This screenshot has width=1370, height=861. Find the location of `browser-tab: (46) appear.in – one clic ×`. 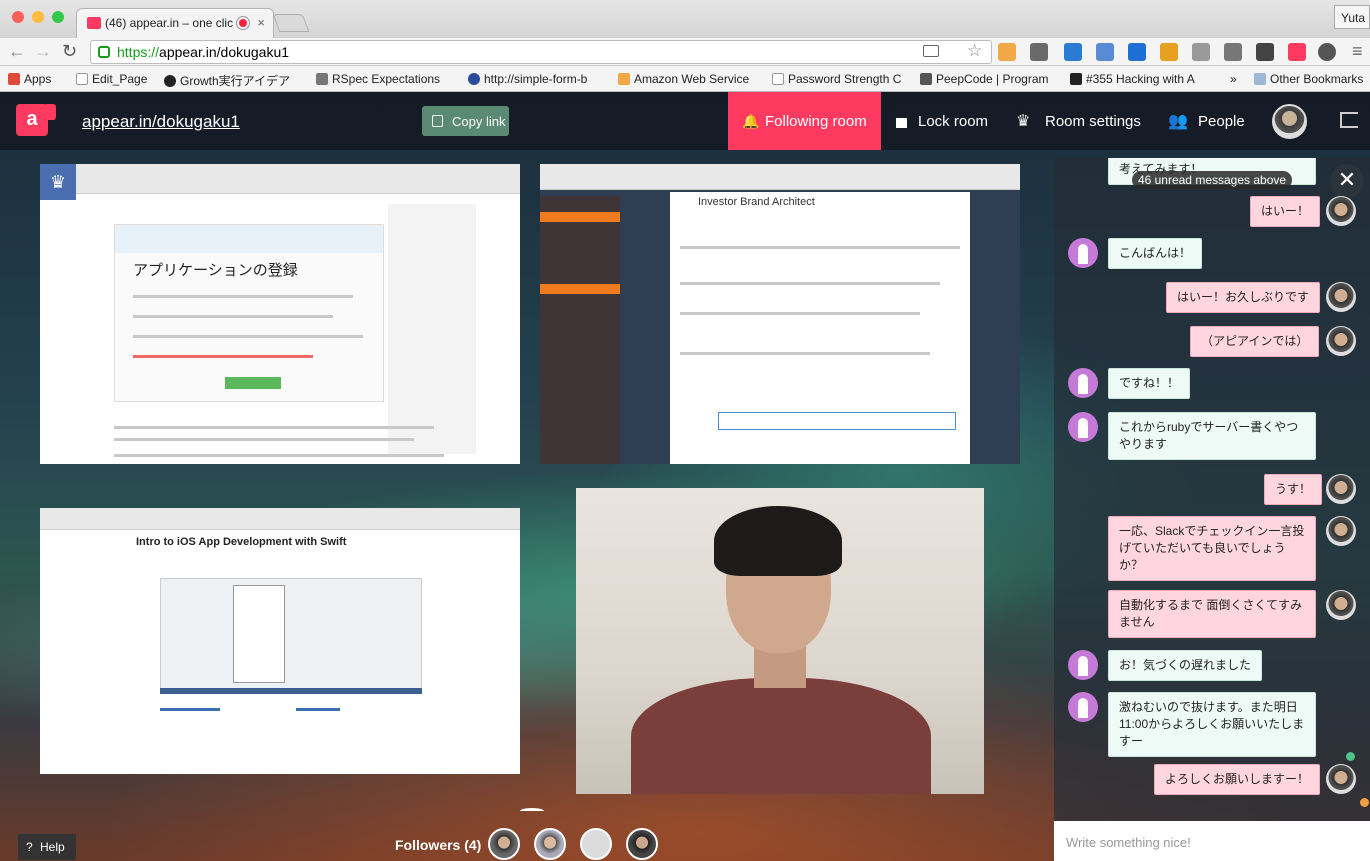

browser-tab: (46) appear.in – one clic × is located at coordinates (175, 23).